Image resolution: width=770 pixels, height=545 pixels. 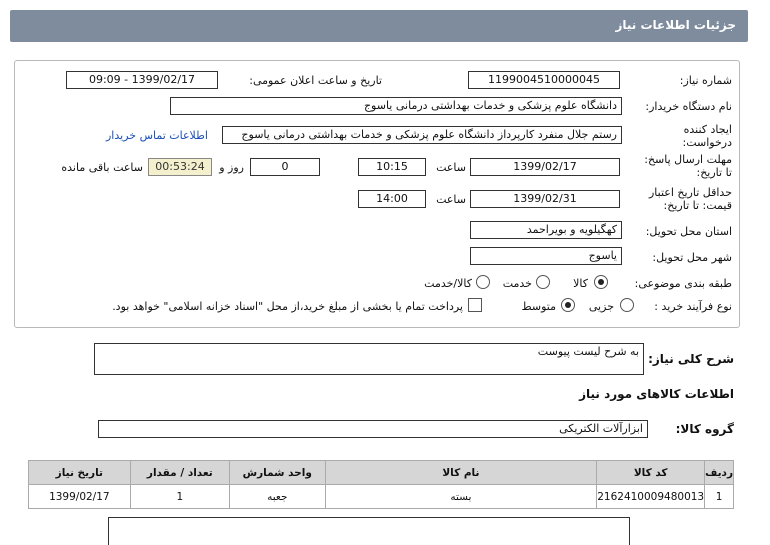 I want to click on need-number-field: 1199004510000045, so click(x=544, y=80).